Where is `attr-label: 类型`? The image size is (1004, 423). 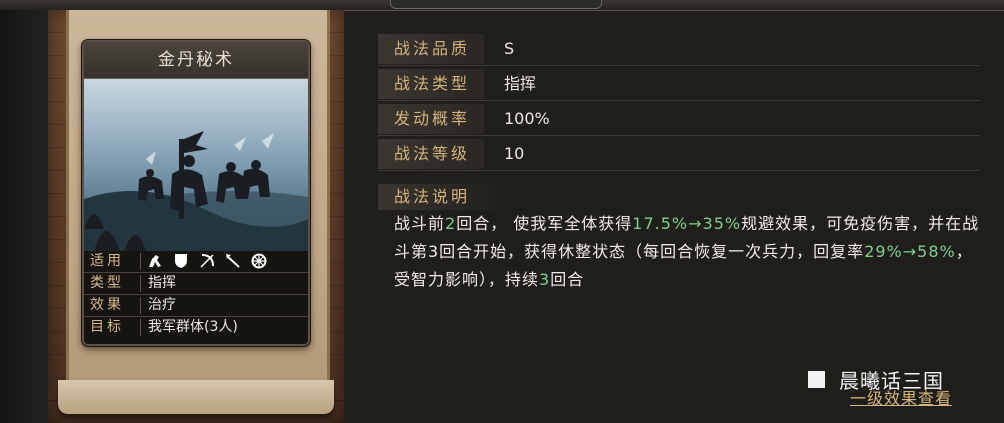 attr-label: 类型 is located at coordinates (107, 283).